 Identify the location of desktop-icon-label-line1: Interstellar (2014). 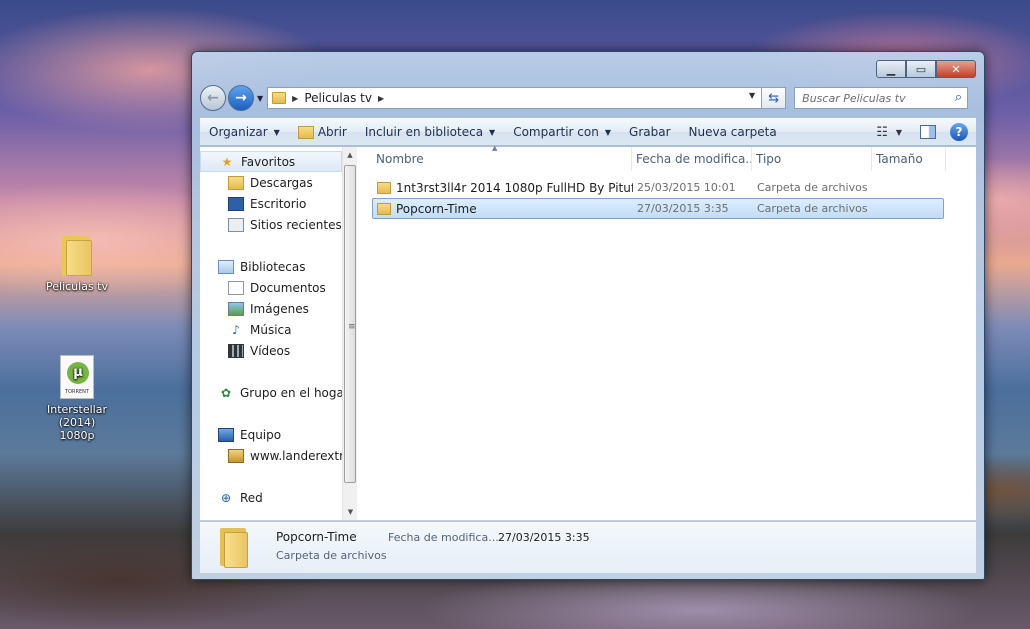
(76, 416).